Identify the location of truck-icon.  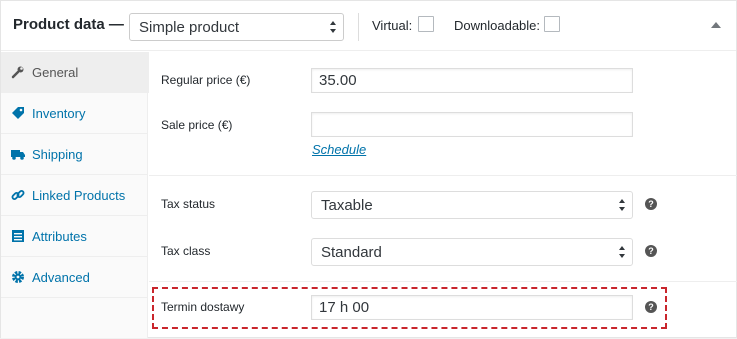
(18, 155).